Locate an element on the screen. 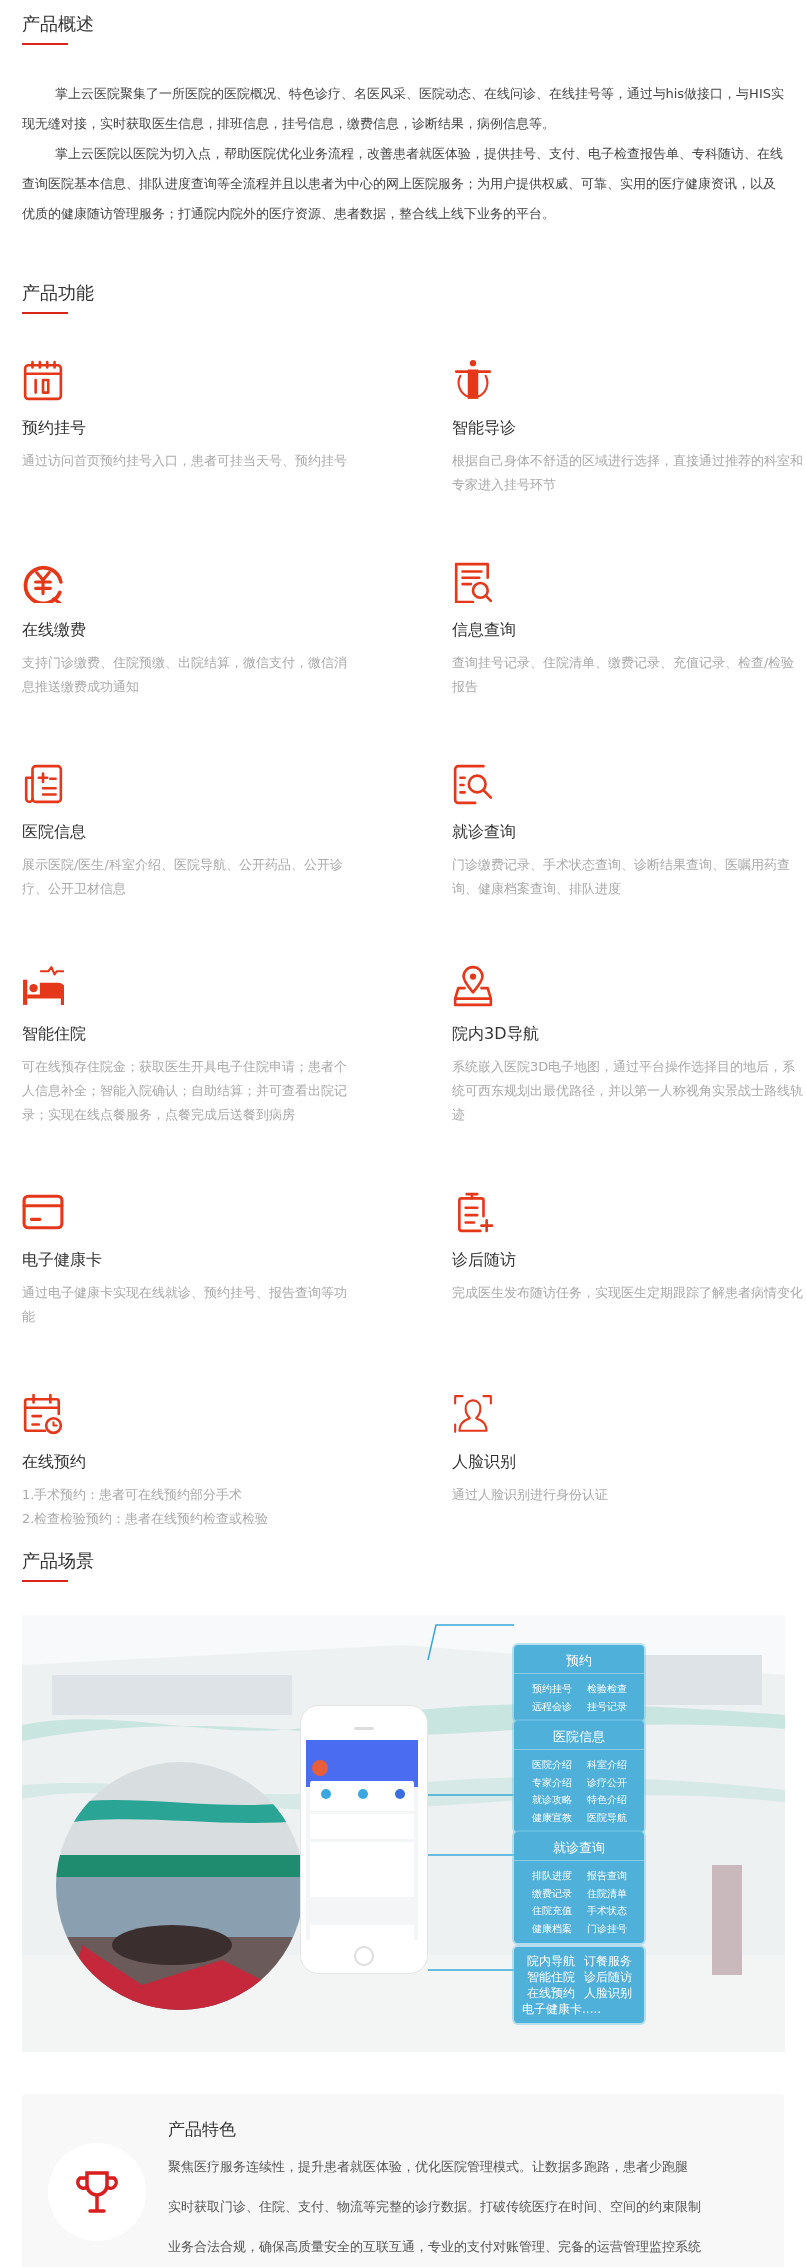 Image resolution: width=806 pixels, height=2267 pixels. panel-item: 预约挂号 is located at coordinates (551, 1689).